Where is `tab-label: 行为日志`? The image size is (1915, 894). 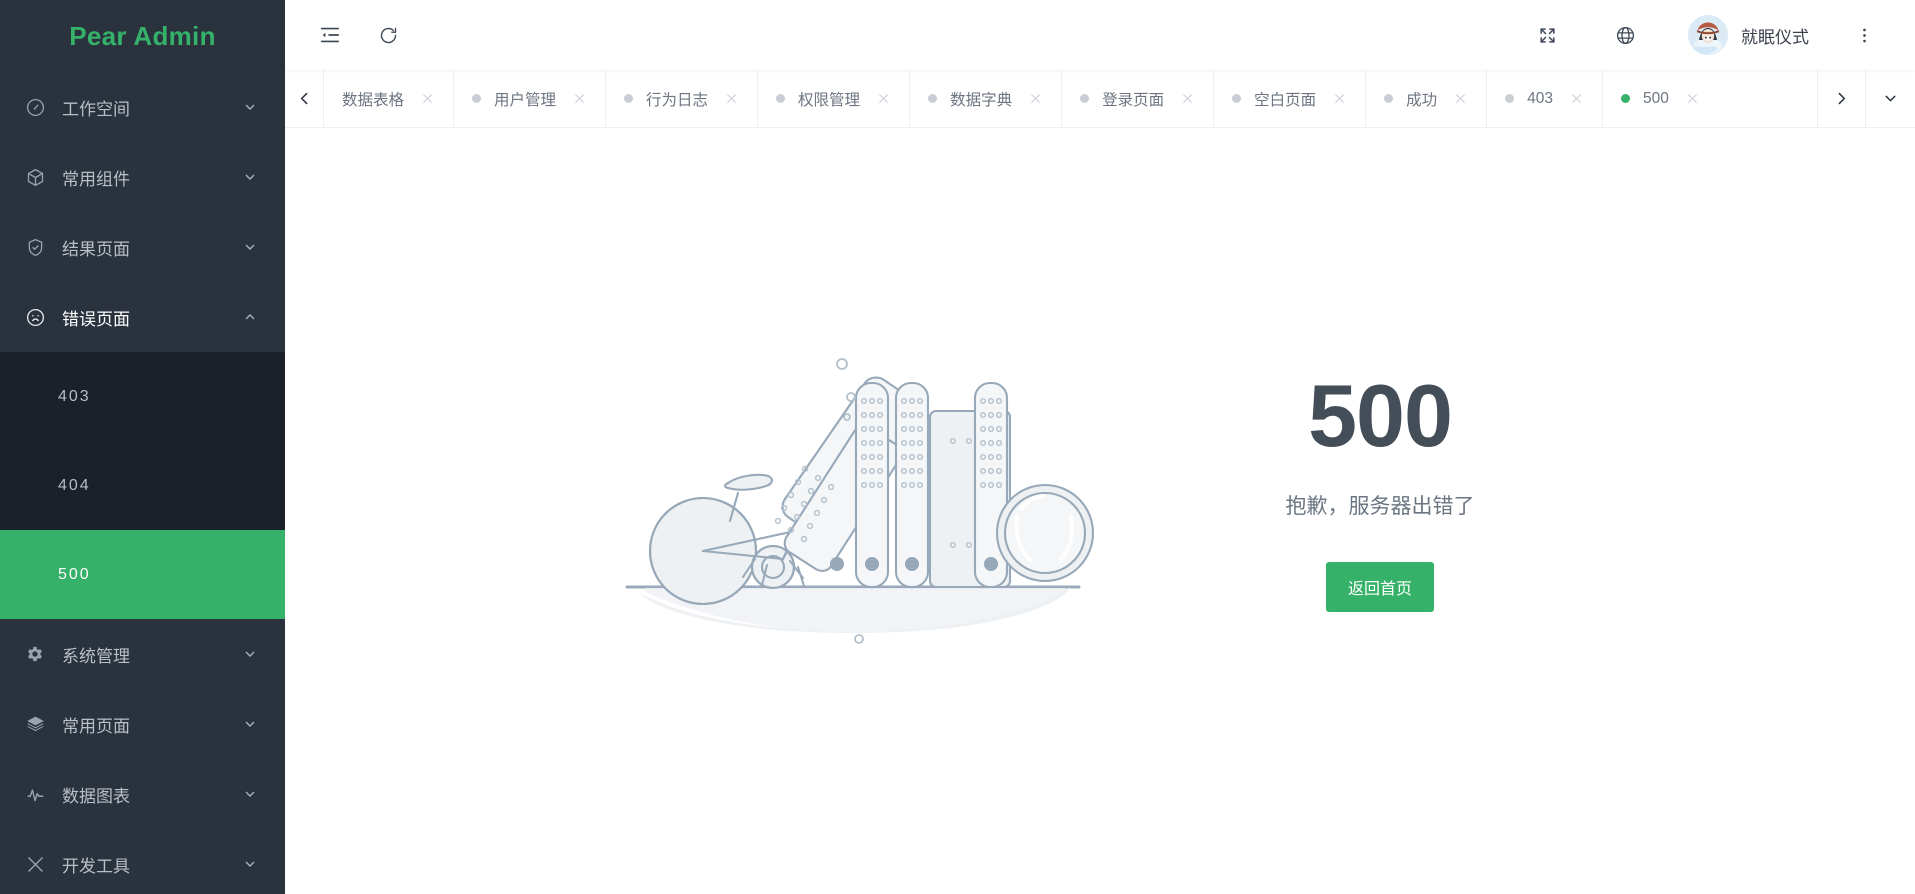 tab-label: 行为日志 is located at coordinates (677, 100).